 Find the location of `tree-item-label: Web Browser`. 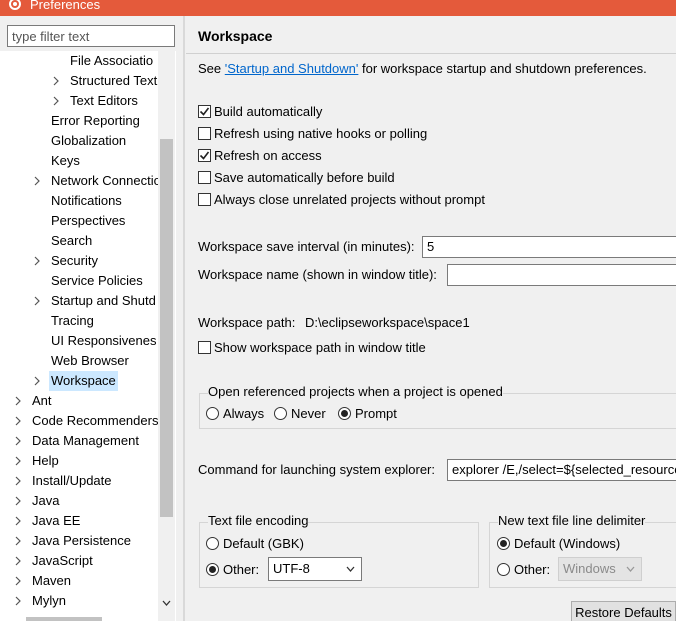

tree-item-label: Web Browser is located at coordinates (90, 360).